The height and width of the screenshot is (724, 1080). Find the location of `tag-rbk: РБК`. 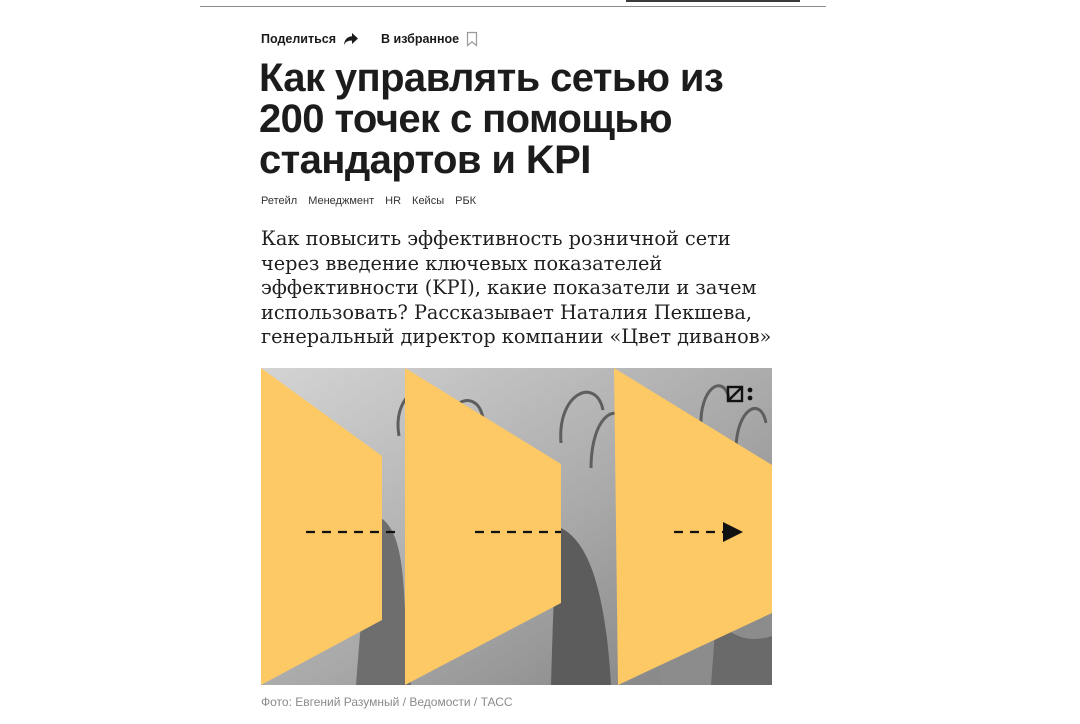

tag-rbk: РБК is located at coordinates (465, 201).